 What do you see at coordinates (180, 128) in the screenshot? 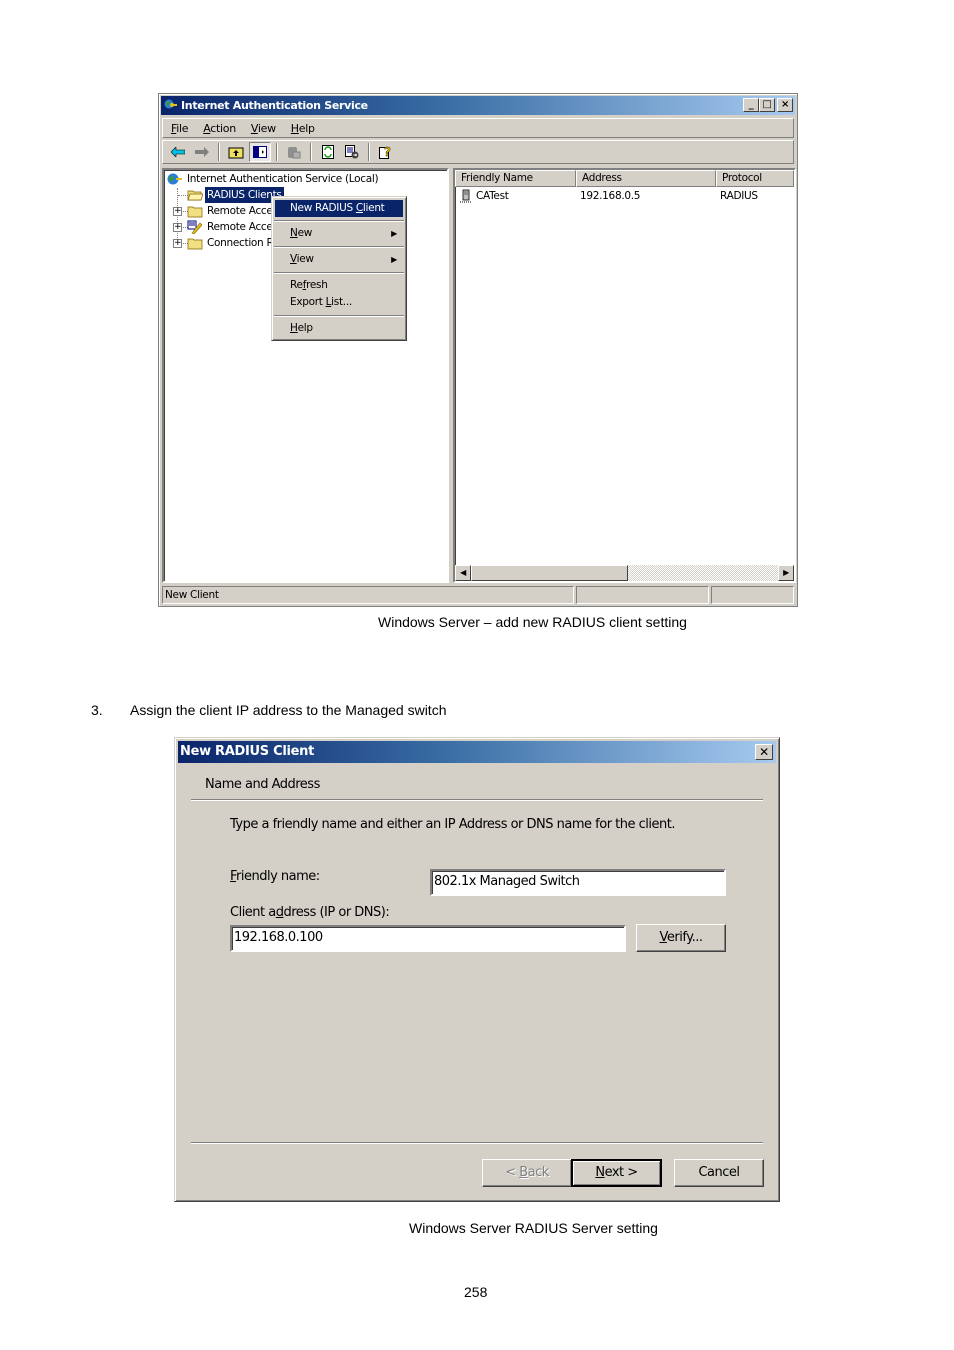
I see `menu-file: File` at bounding box center [180, 128].